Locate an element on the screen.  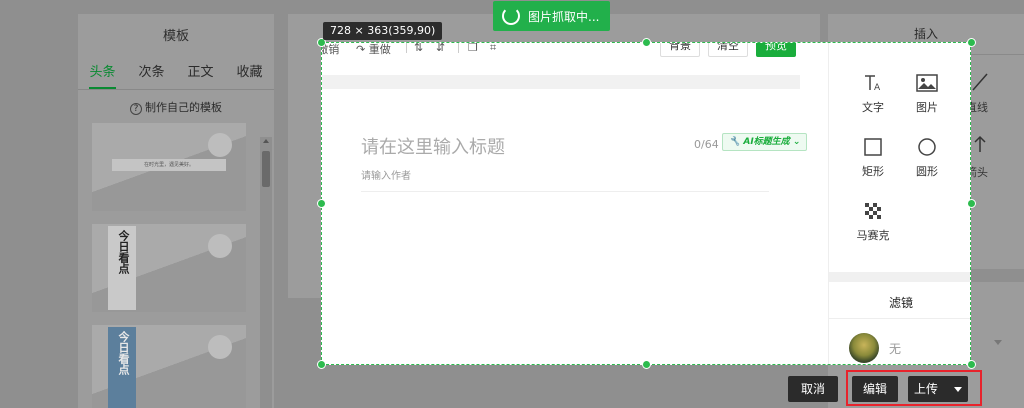
selection-size-badge: 728 × 363(359,90) is located at coordinates (383, 31).